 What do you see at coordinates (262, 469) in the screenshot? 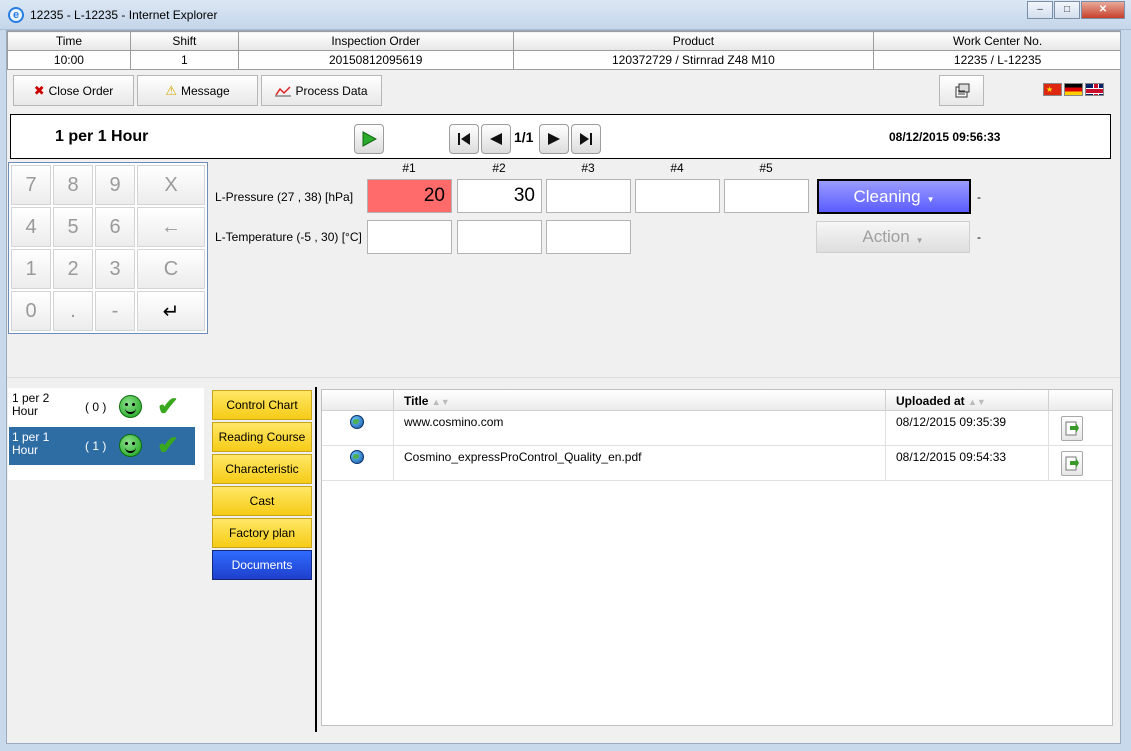
I see `characteristic-button: Characteristic` at bounding box center [262, 469].